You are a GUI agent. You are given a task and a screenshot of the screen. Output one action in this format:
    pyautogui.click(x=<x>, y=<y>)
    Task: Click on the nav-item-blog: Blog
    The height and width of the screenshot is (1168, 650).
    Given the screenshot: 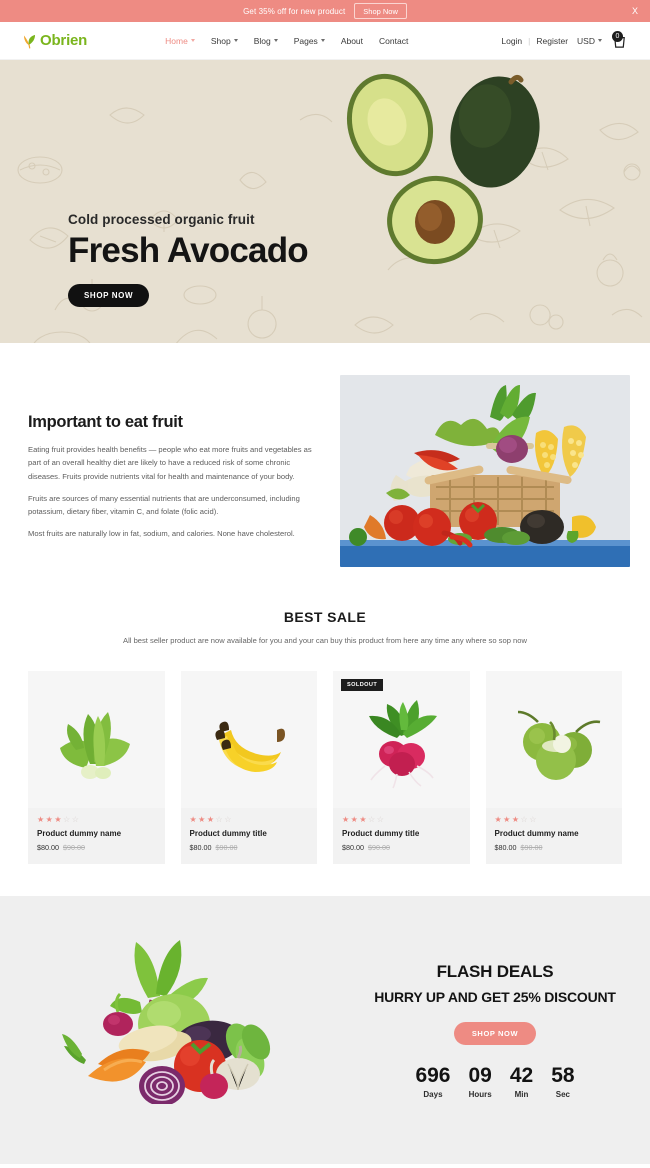 What is the action you would take?
    pyautogui.click(x=266, y=41)
    